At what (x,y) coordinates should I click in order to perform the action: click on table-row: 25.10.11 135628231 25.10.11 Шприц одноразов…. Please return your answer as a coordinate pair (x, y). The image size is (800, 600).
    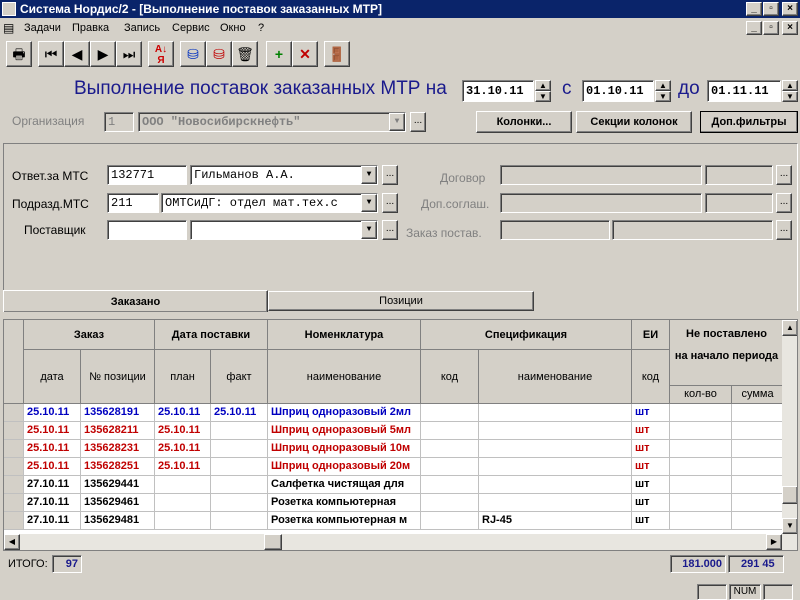
    Looking at the image, I should click on (400, 449).